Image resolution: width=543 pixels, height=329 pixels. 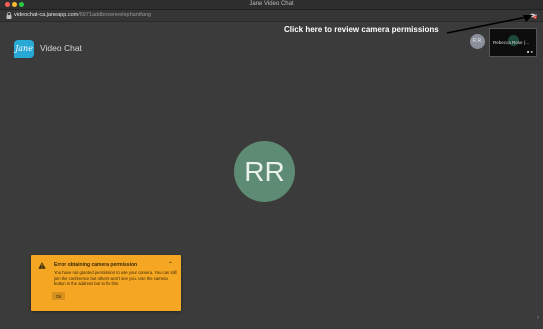 What do you see at coordinates (170, 264) in the screenshot?
I see `chevron-up-icon: ⌃` at bounding box center [170, 264].